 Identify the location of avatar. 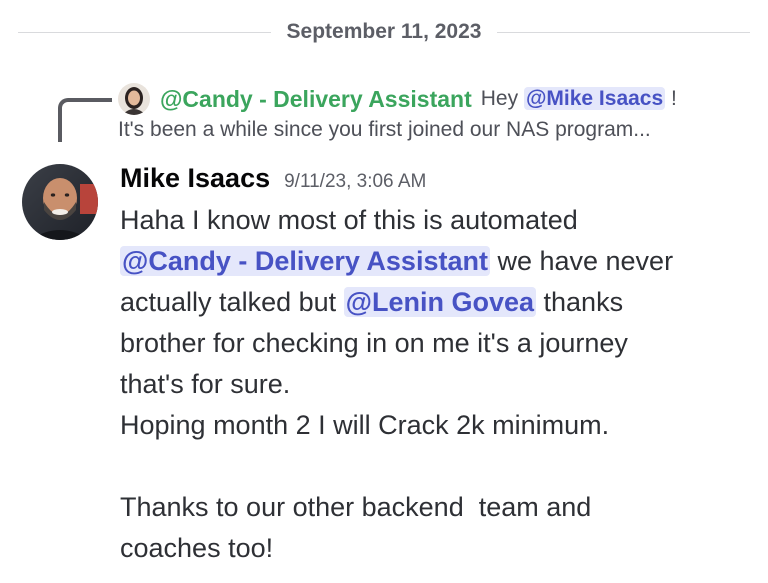
(60, 202).